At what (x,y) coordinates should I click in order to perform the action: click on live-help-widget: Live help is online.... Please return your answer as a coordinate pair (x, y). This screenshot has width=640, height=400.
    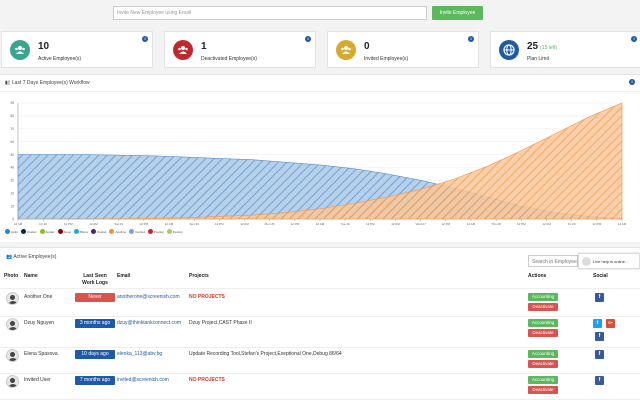
    Looking at the image, I should click on (609, 261).